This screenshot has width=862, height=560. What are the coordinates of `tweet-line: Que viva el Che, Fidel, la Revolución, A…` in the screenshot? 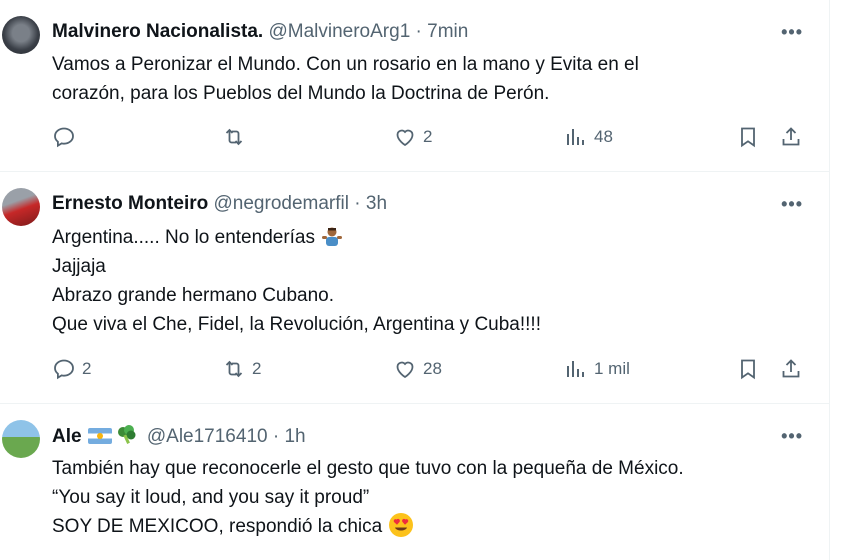 It's located at (296, 324).